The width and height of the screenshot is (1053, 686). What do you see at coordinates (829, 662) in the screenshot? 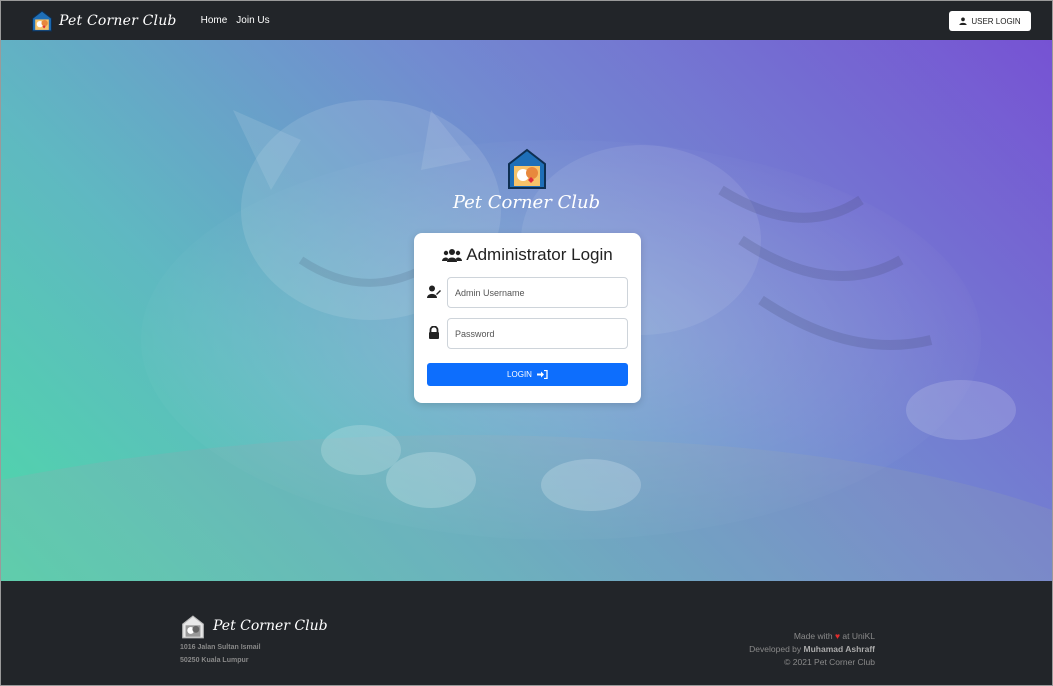
I see `footer-copyright: © 2021 Pet Corner Club` at bounding box center [829, 662].